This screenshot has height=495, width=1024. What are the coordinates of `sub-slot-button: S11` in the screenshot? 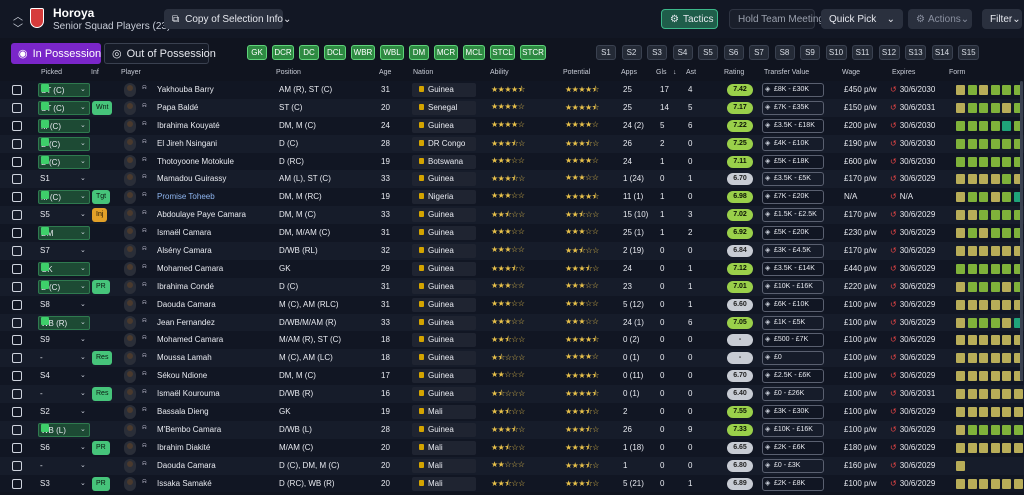 It's located at (862, 52).